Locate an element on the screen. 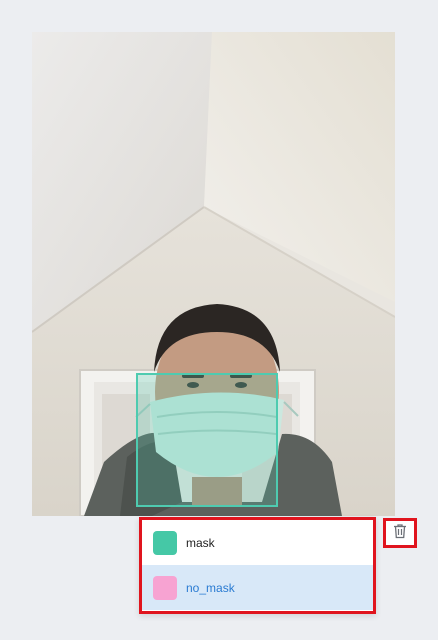 Image resolution: width=438 pixels, height=640 pixels. class-option-label: no_mask is located at coordinates (210, 587).